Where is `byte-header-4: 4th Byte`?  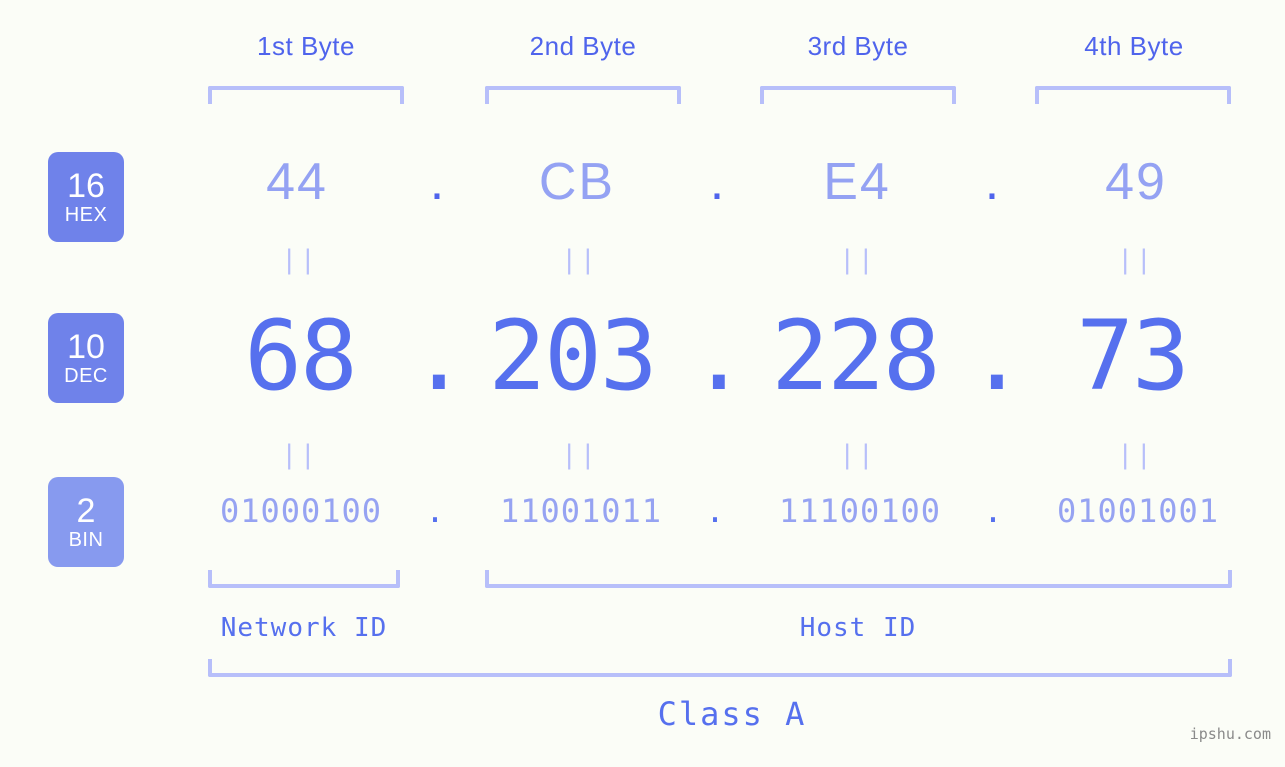 byte-header-4: 4th Byte is located at coordinates (1134, 46).